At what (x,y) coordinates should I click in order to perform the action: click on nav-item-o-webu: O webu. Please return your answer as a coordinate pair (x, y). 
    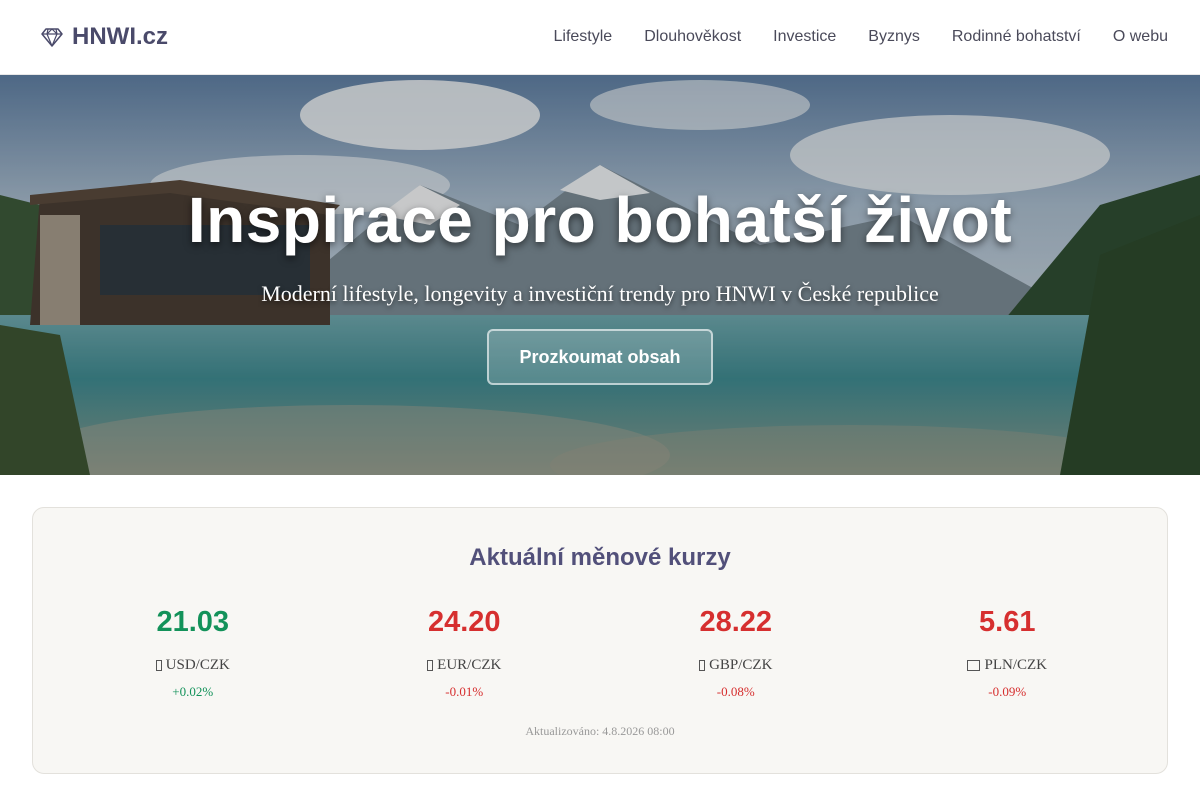
    Looking at the image, I should click on (1140, 37).